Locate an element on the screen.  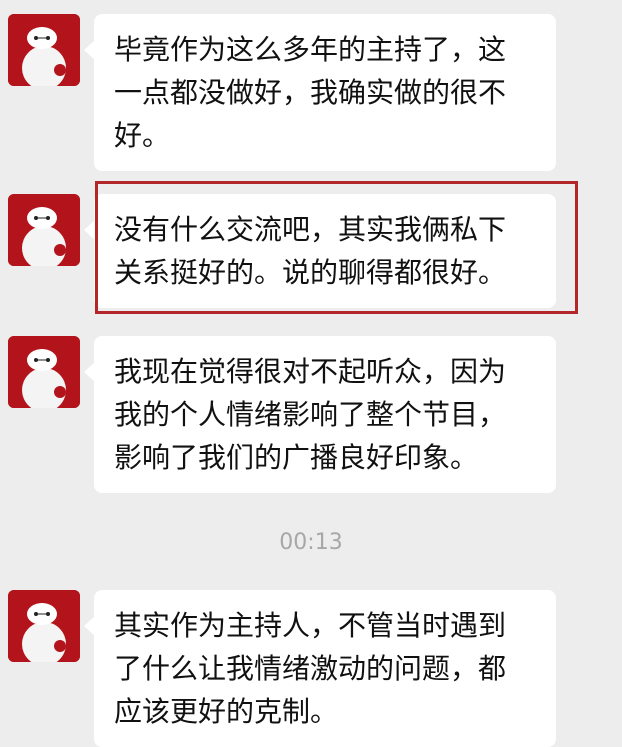
message-text-line: 我的个人情绪影响了整个节目， is located at coordinates (310, 414).